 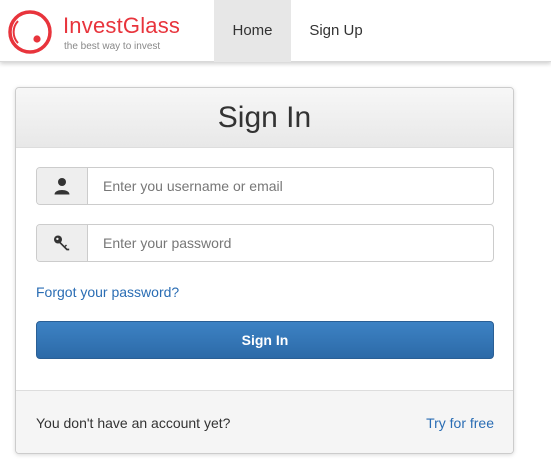 What do you see at coordinates (122, 25) in the screenshot?
I see `brand-name: InvestGlass` at bounding box center [122, 25].